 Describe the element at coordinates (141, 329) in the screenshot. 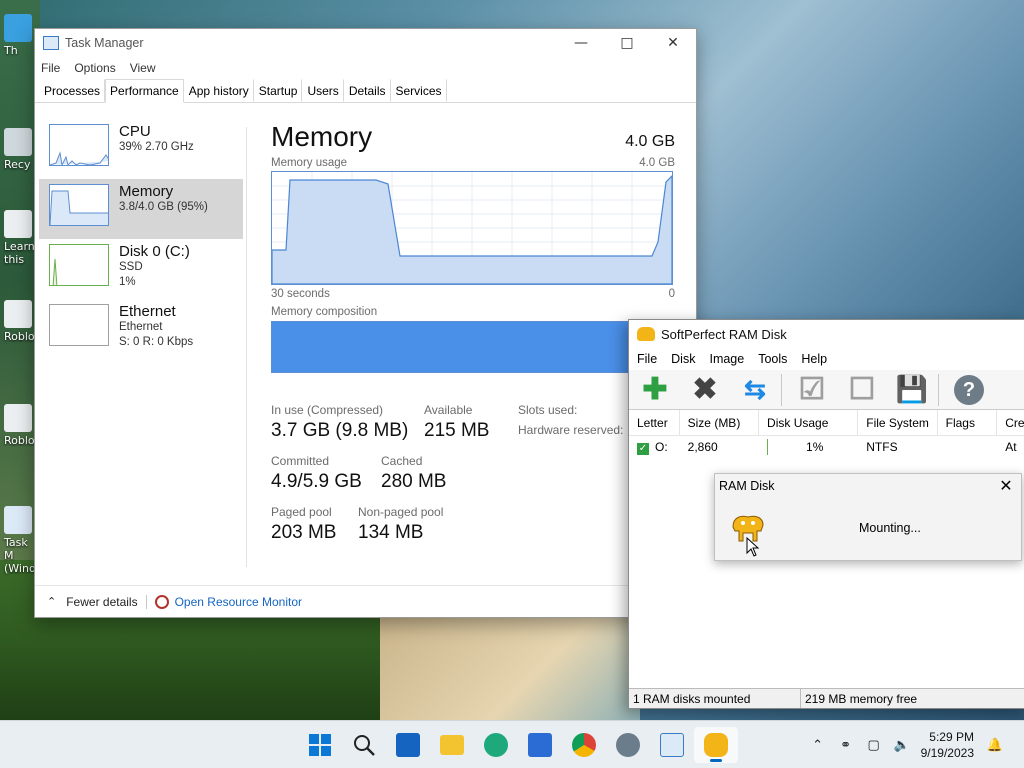

I see `sidebar-item-ethernet: Ethernet Ethernet S: 0 R: 0 Kbps` at that location.